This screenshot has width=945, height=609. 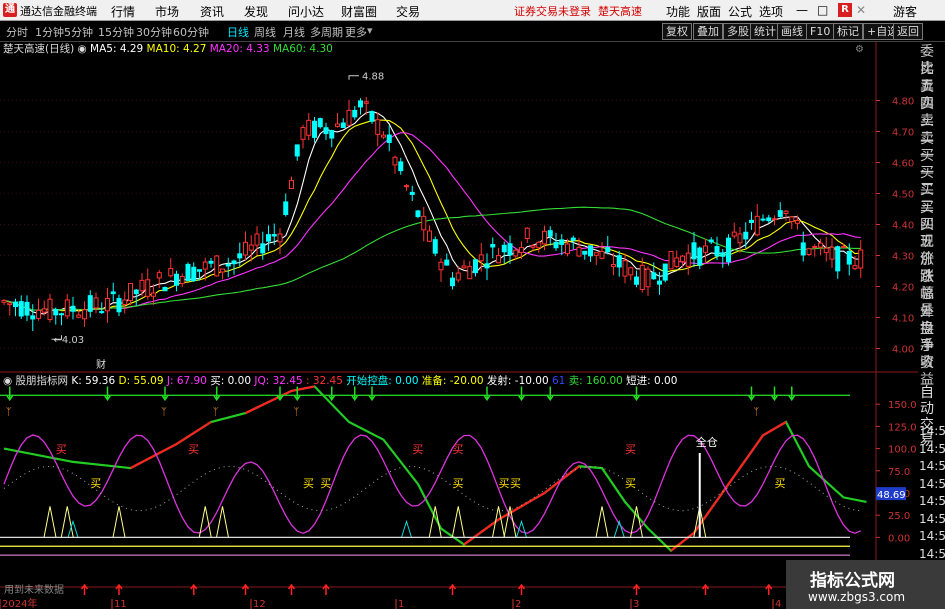 What do you see at coordinates (678, 11) in the screenshot?
I see `menu-function: 功能` at bounding box center [678, 11].